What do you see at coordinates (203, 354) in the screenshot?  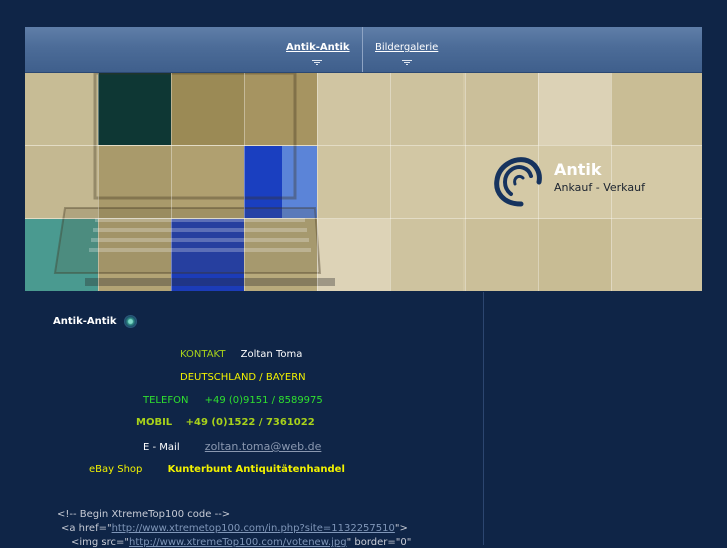 I see `kontakt-label: KONTAKT` at bounding box center [203, 354].